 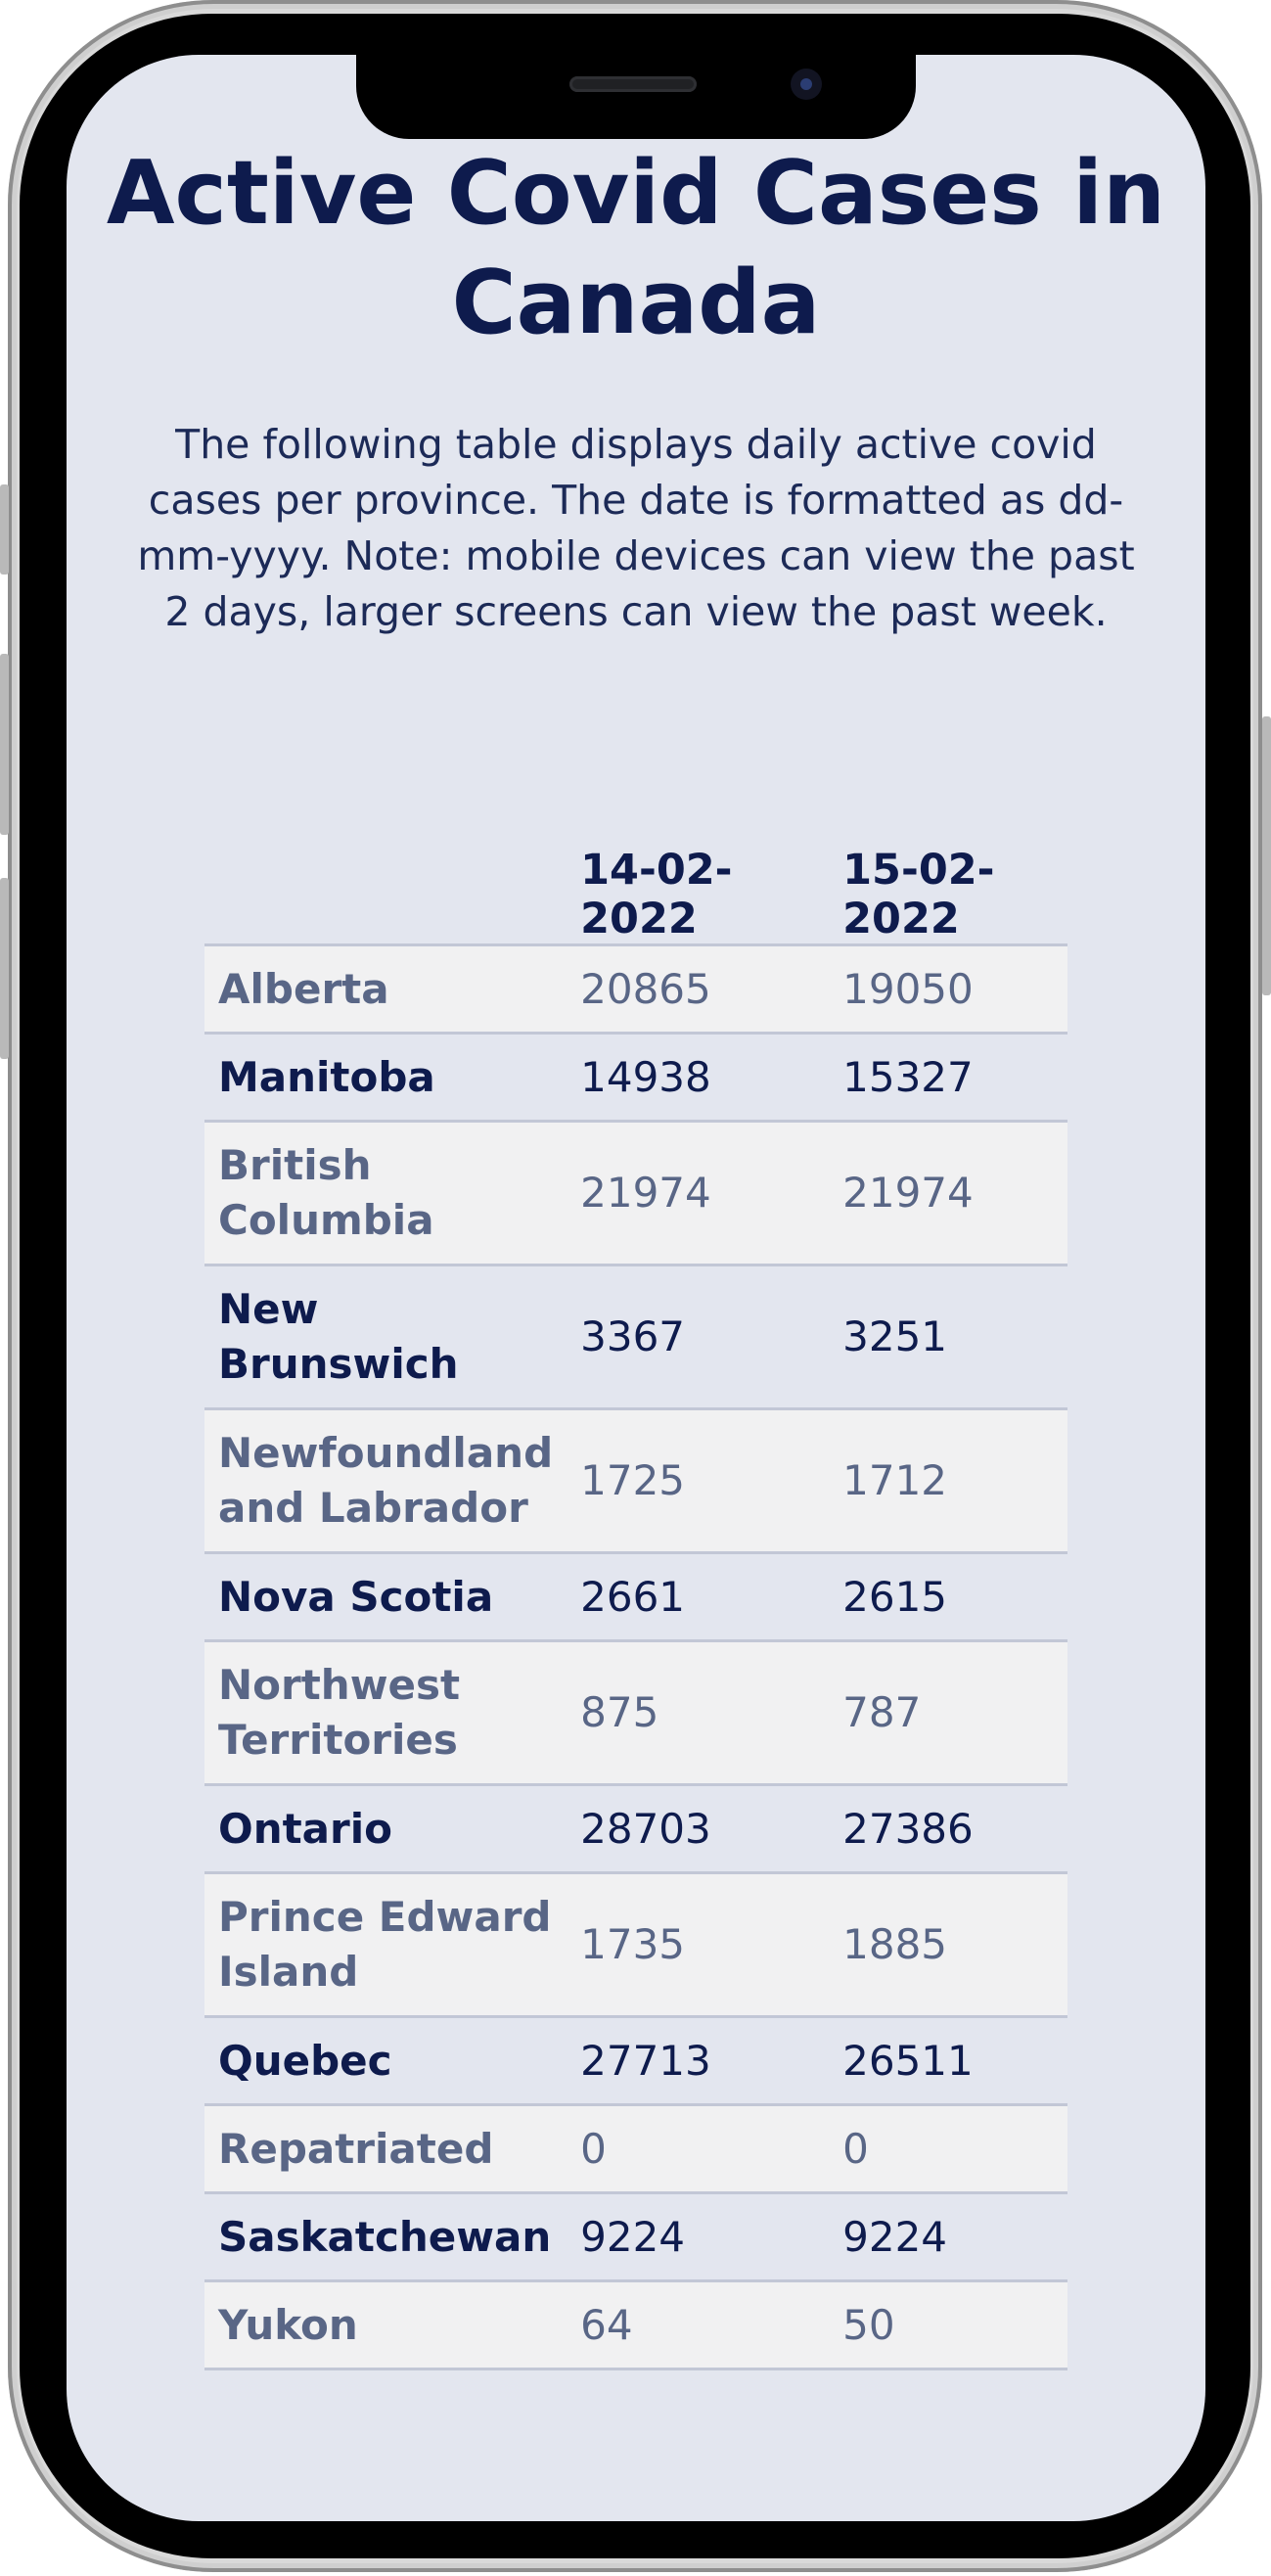 I want to click on speaker-grille, so click(x=633, y=84).